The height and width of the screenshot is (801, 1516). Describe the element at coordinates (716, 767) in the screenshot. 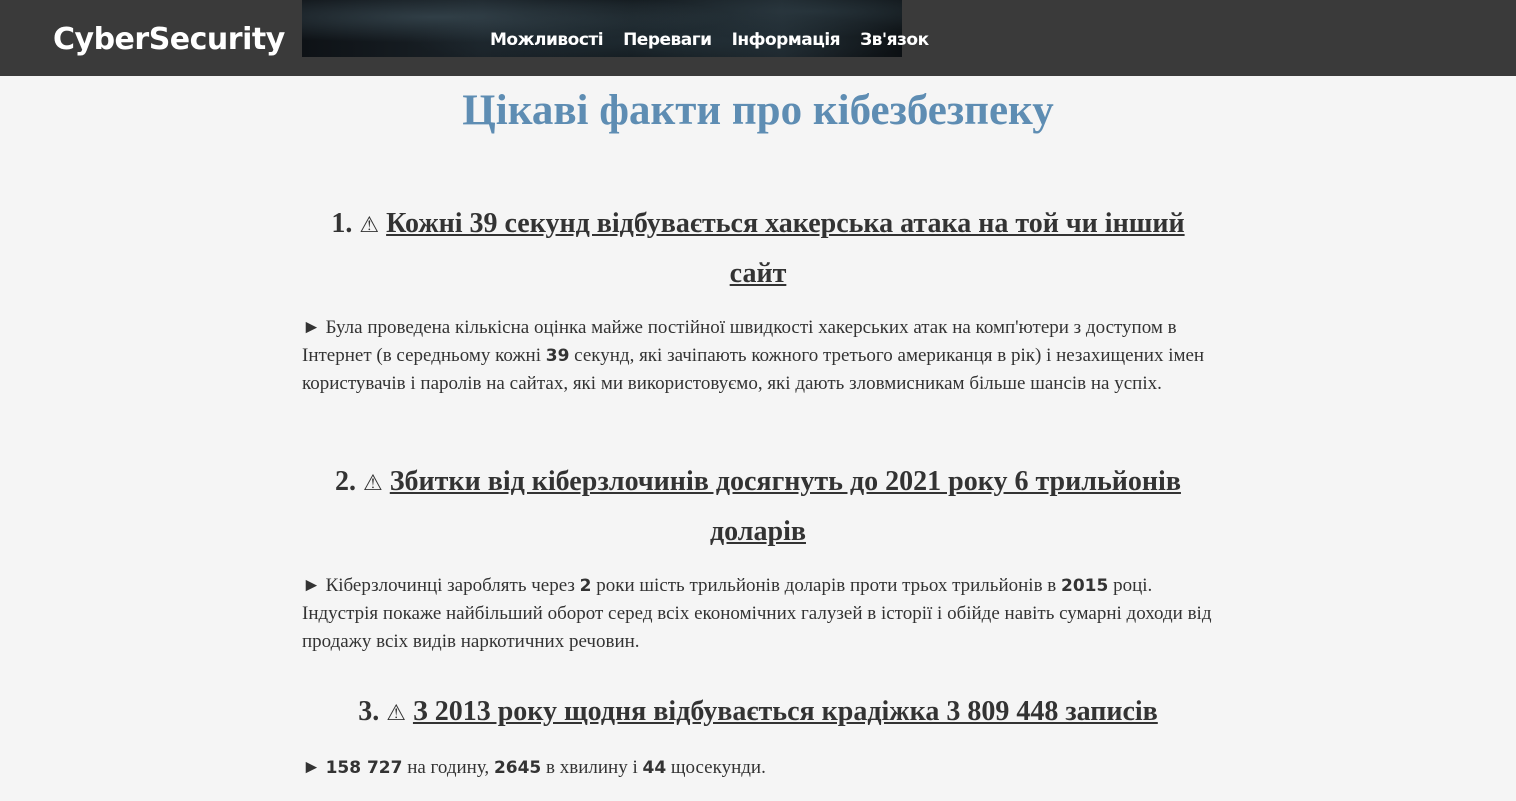

I see `fact-text-segment: щосекунди.` at that location.